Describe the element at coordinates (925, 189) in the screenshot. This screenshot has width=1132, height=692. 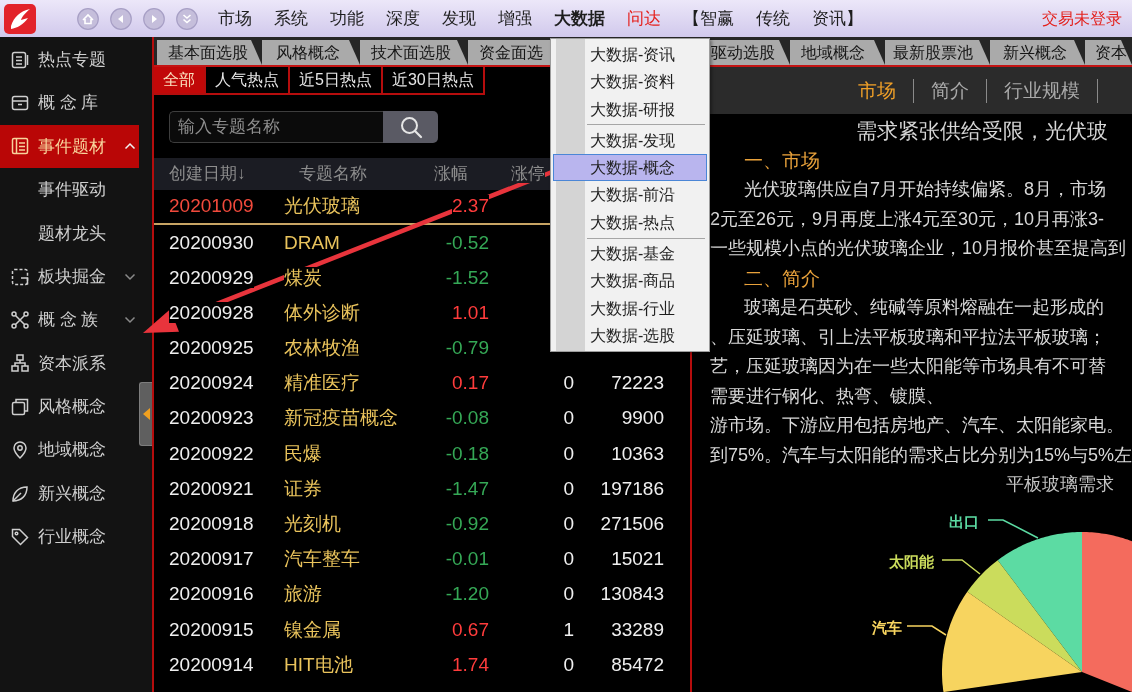
I see `paragraph-line: 光伏玻璃供应自7月开始持续偏紧。8月，市场` at that location.